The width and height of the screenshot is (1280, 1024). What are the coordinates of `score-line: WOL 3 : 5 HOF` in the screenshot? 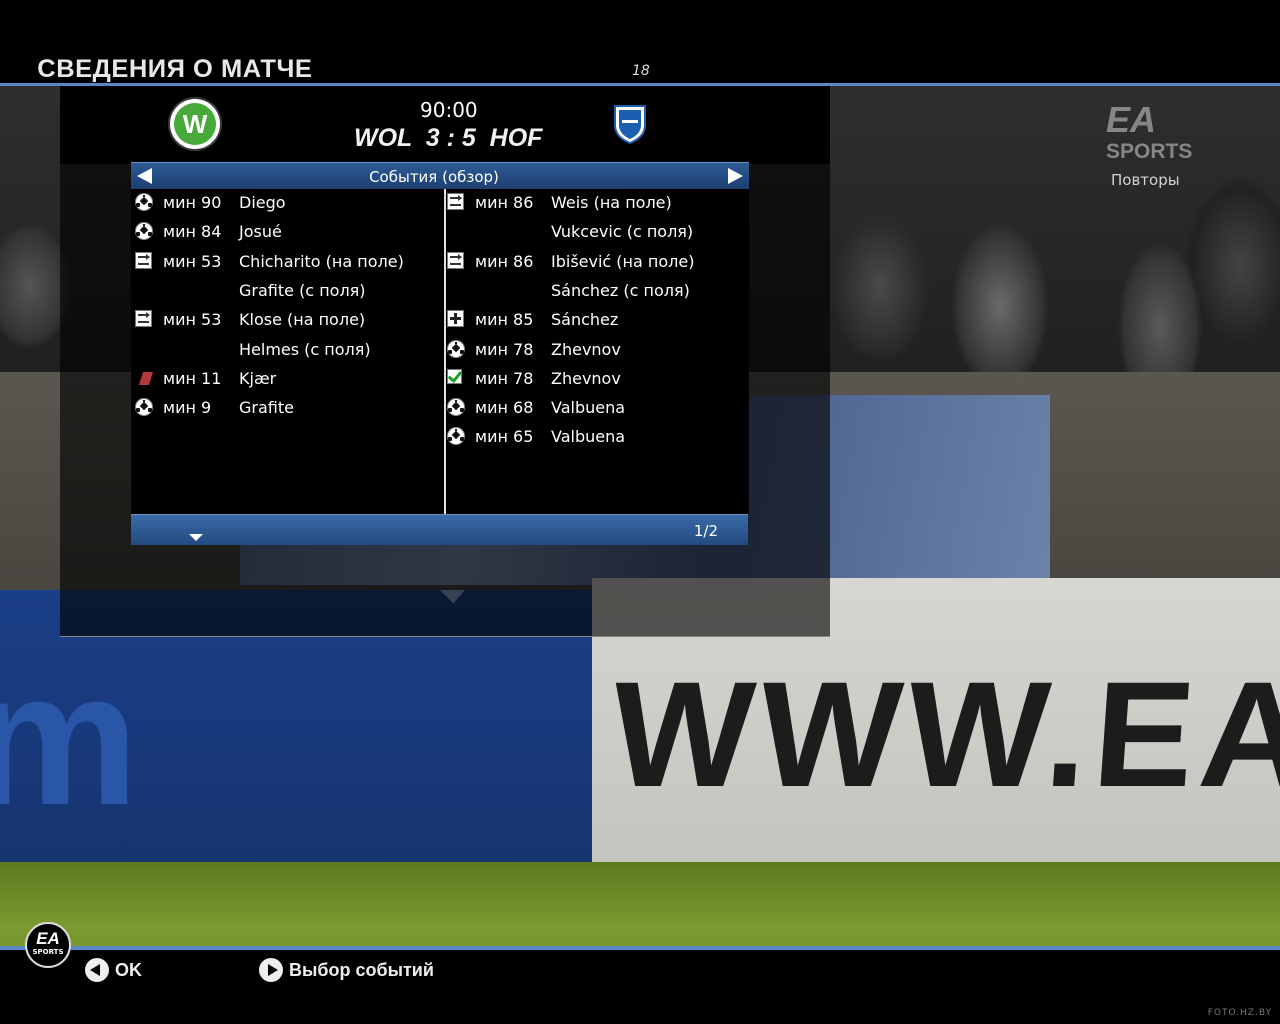 It's located at (448, 138).